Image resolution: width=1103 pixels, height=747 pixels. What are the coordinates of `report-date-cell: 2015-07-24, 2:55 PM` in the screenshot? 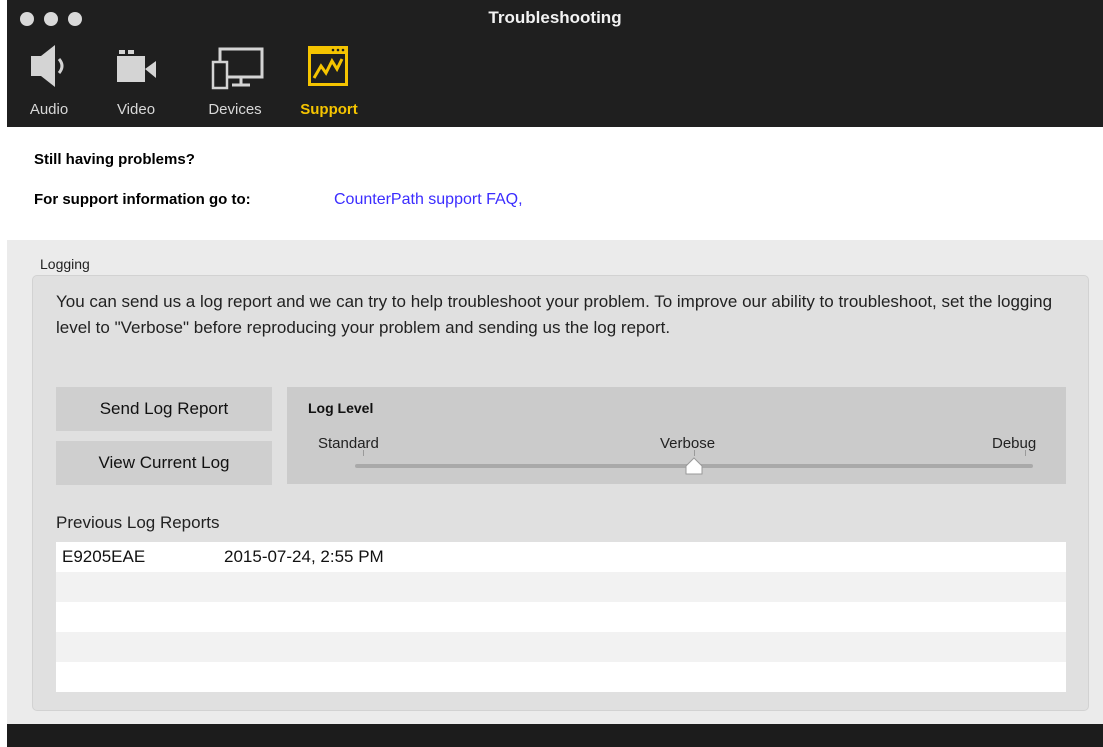 It's located at (304, 556).